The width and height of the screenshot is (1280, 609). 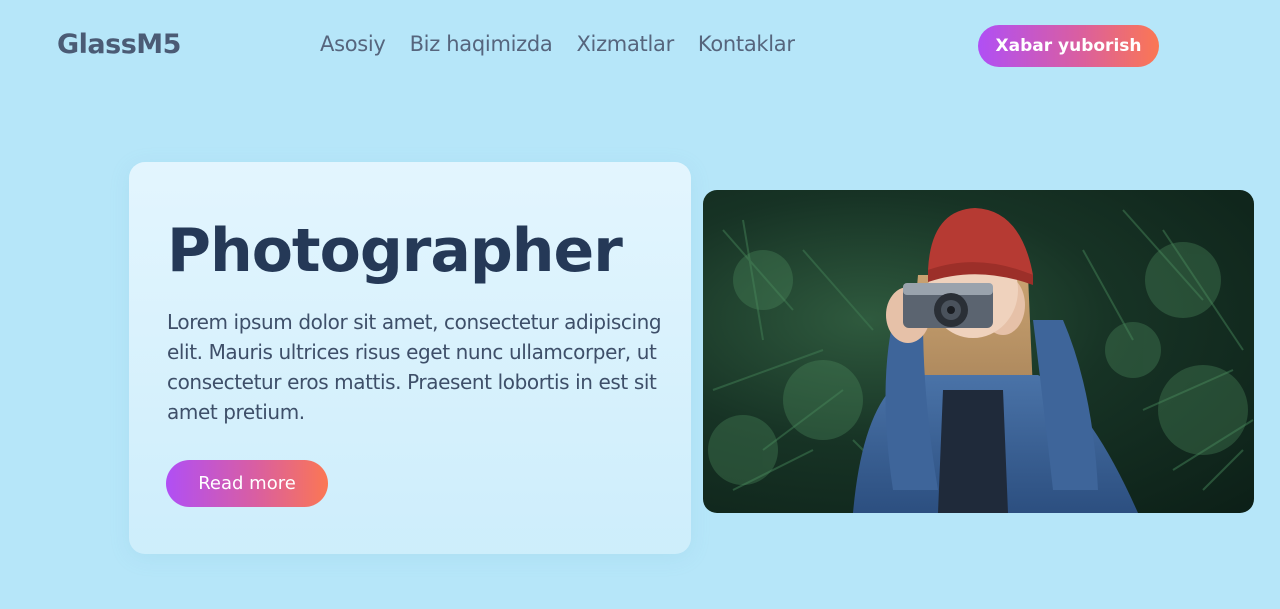 I want to click on read-more-button: Read more, so click(x=247, y=483).